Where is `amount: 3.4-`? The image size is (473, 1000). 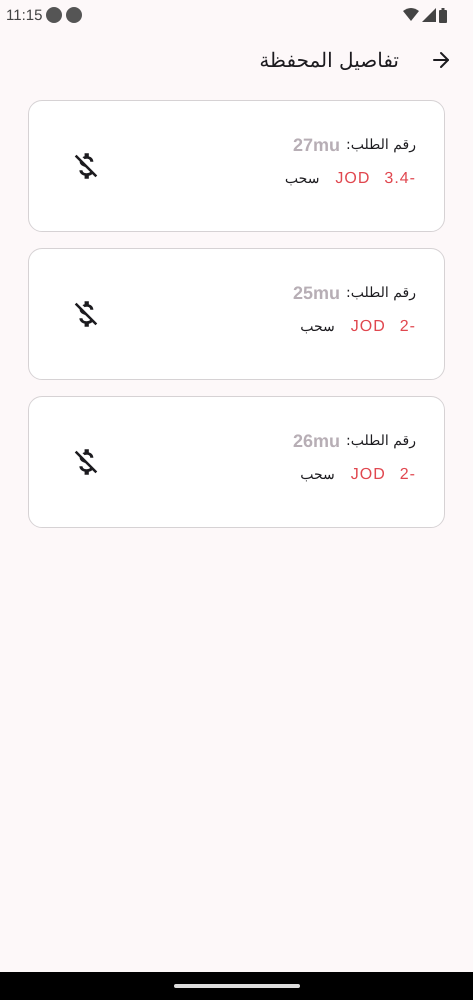
amount: 3.4- is located at coordinates (400, 179).